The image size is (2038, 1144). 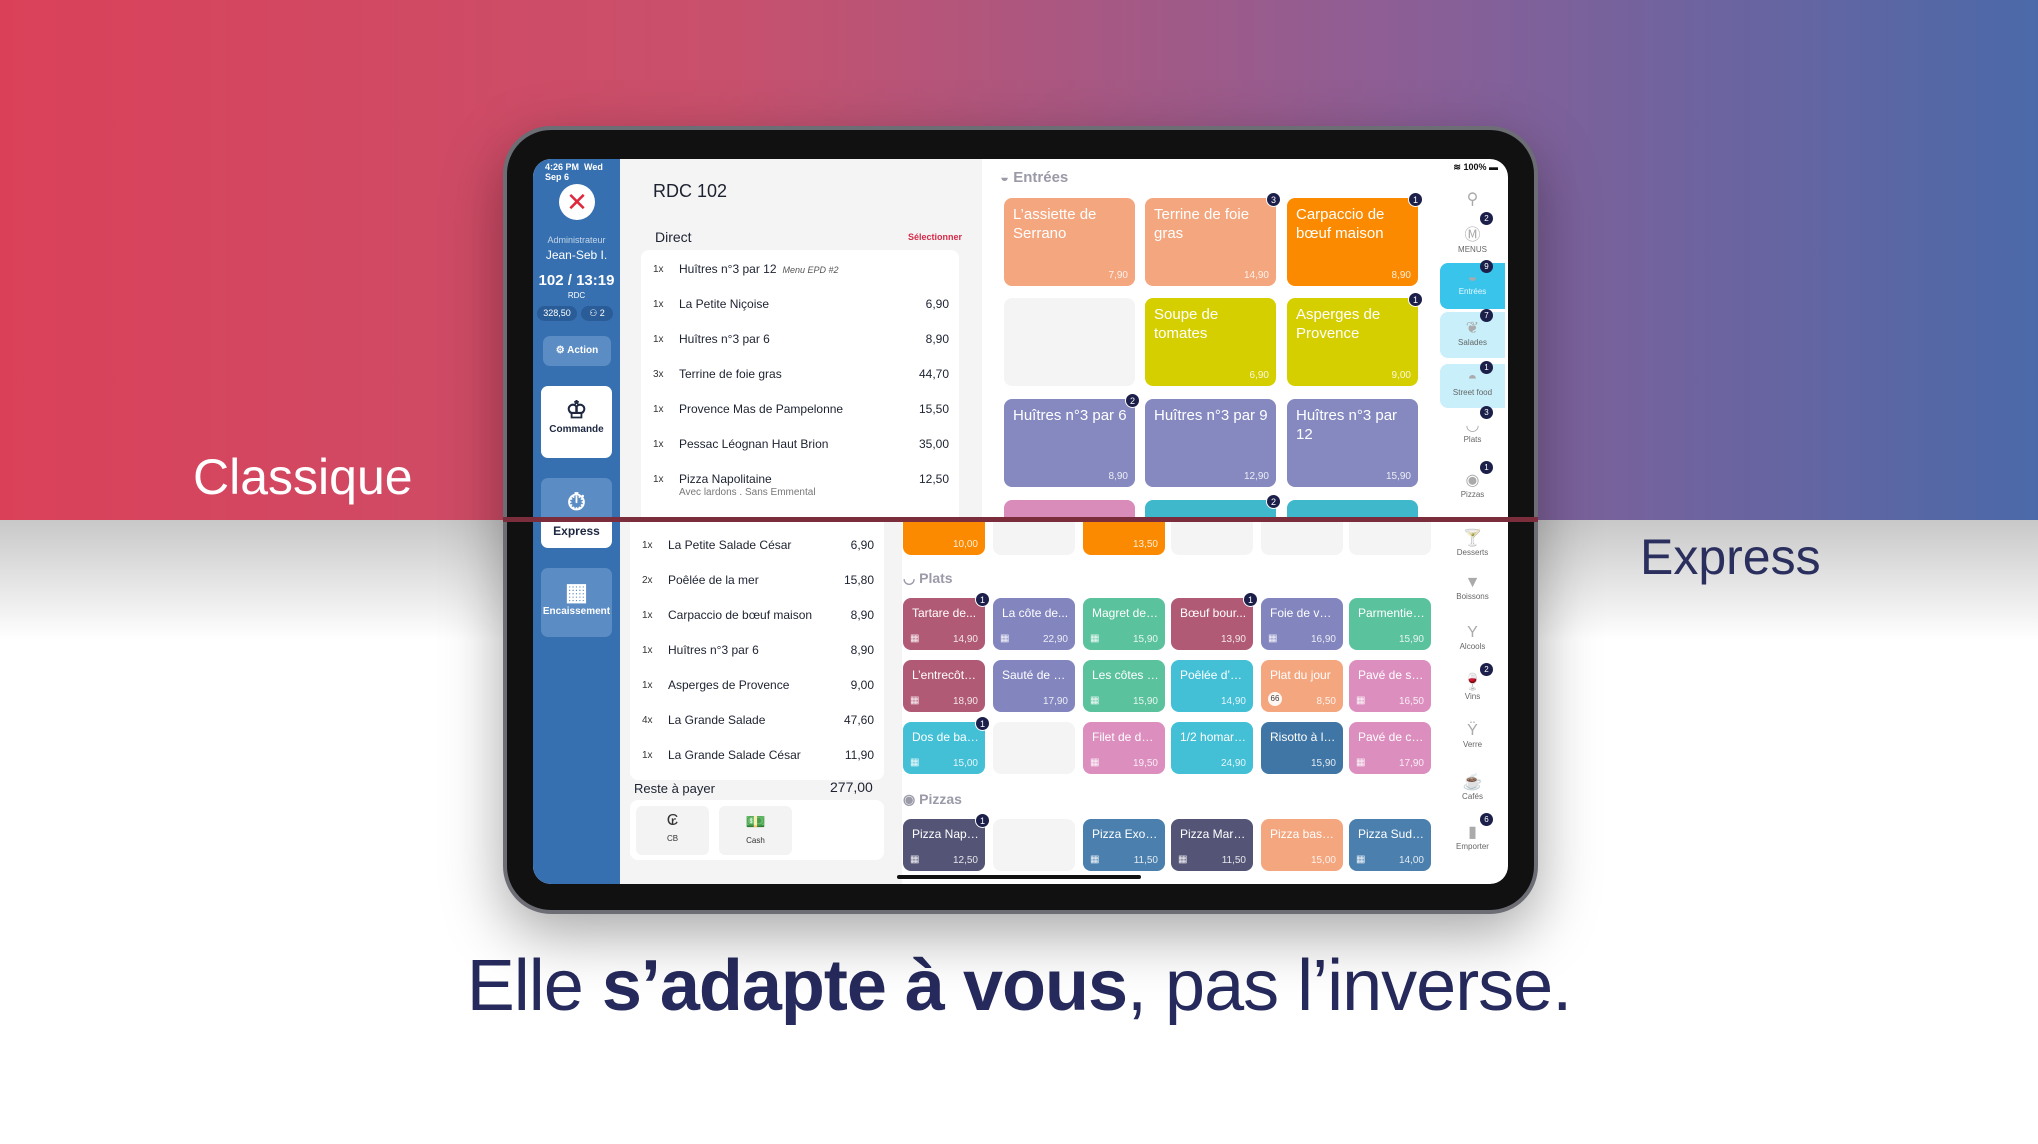 I want to click on empty-tile: 10,00, so click(x=944, y=537).